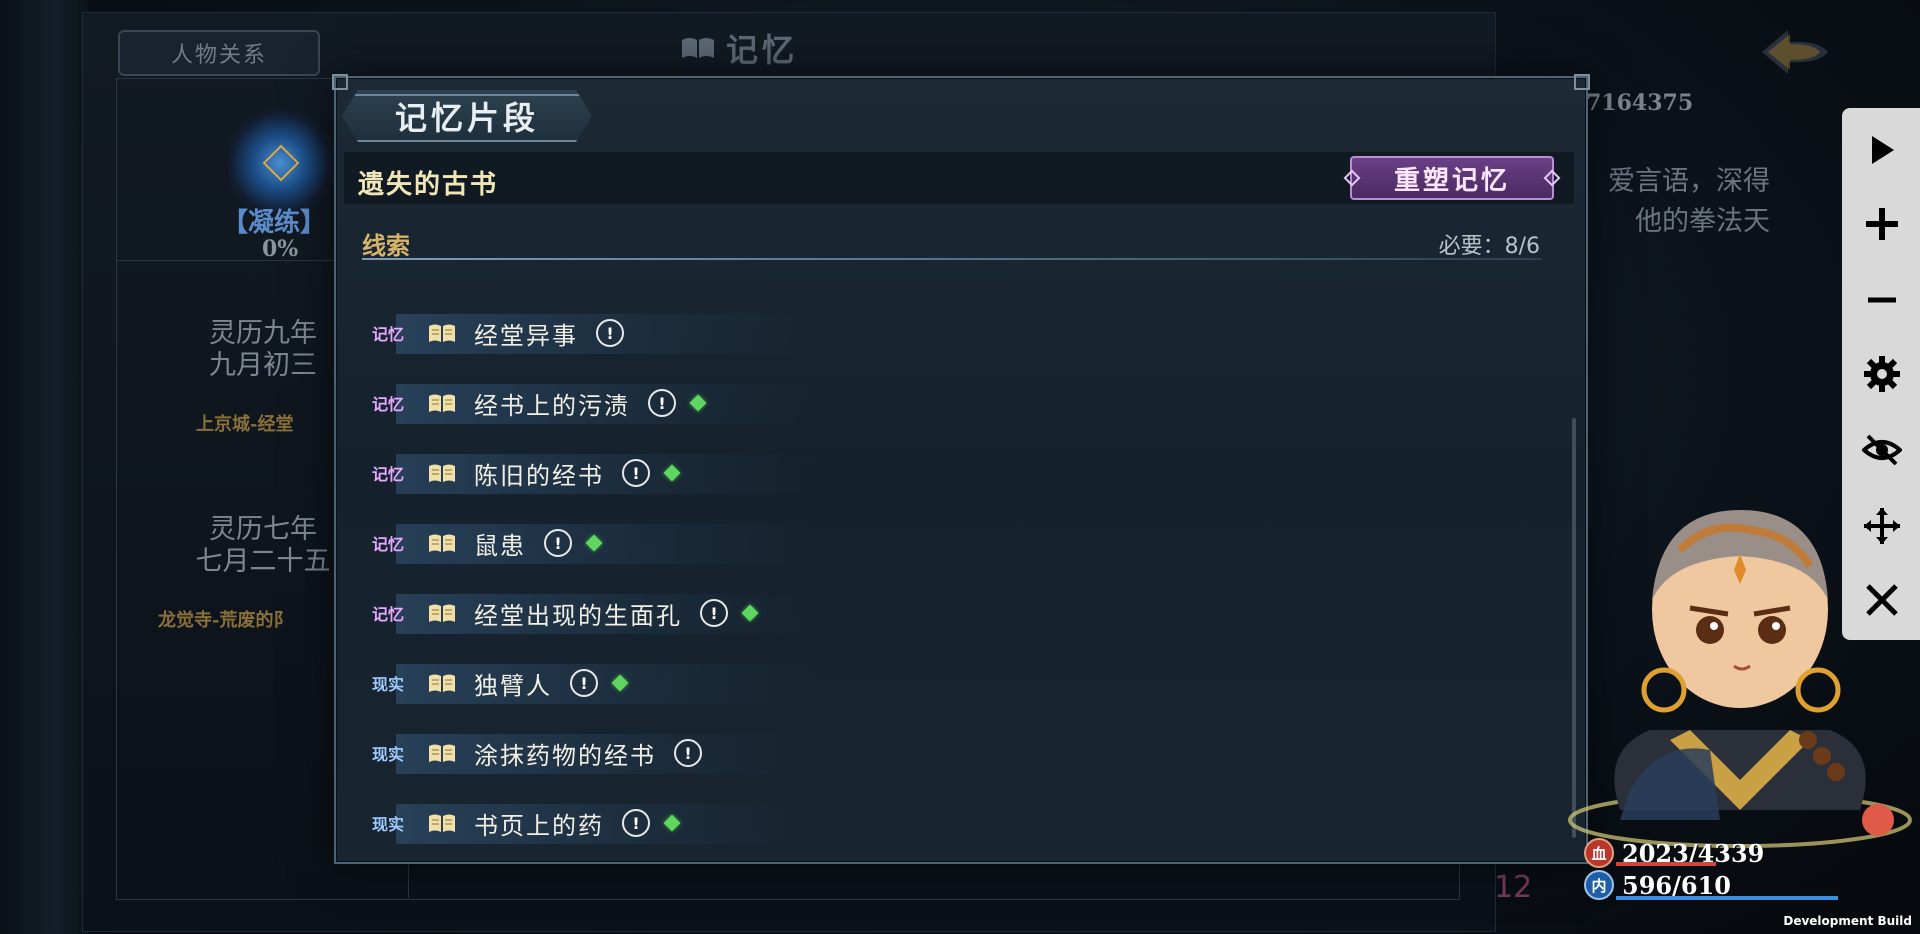 This screenshot has width=1920, height=934. Describe the element at coordinates (263, 365) in the screenshot. I see `entry-date-line: 九月初三` at that location.